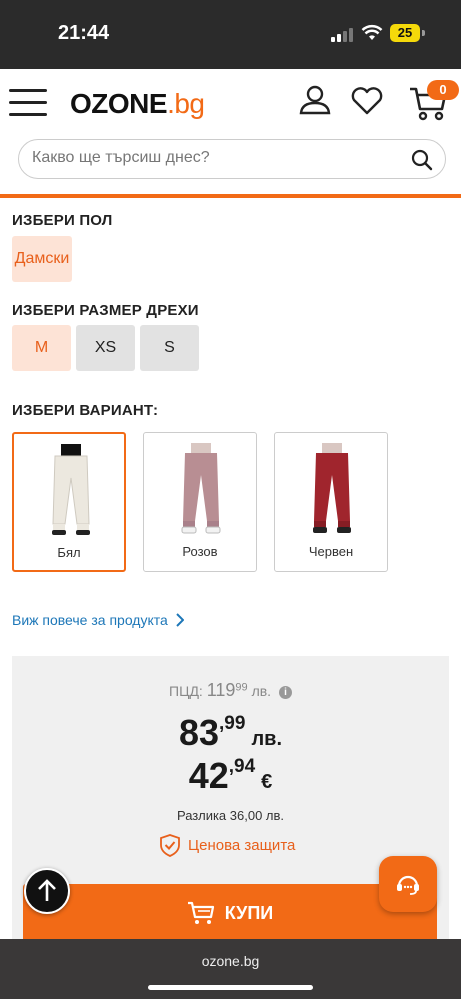  Describe the element at coordinates (267, 739) in the screenshot. I see `price-bgn-currency: лв.` at that location.